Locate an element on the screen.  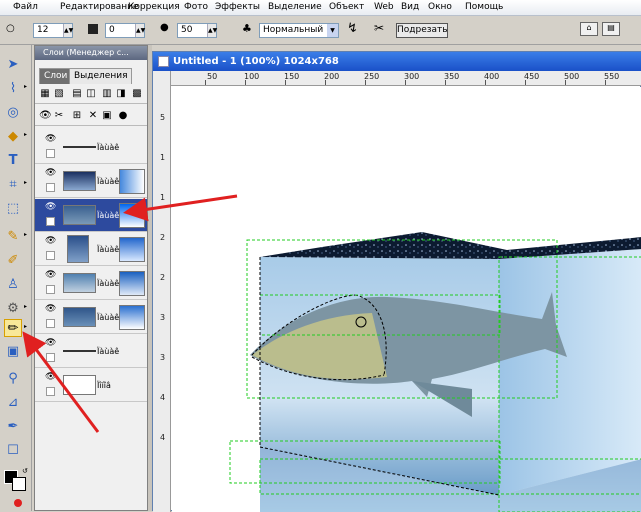
arrow-to-layer is located at coordinates (180, 208).